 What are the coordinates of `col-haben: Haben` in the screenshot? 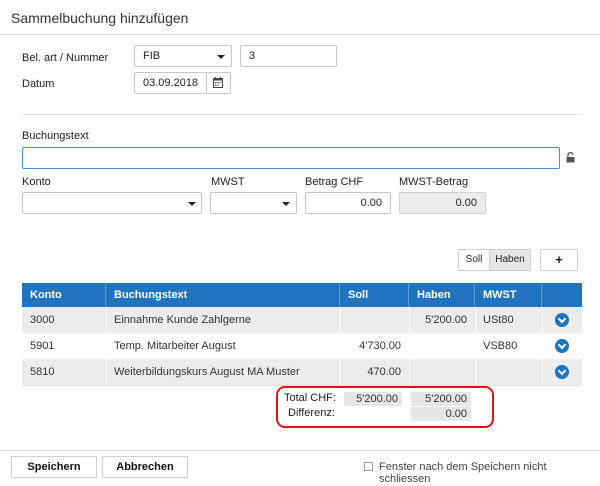 It's located at (442, 295).